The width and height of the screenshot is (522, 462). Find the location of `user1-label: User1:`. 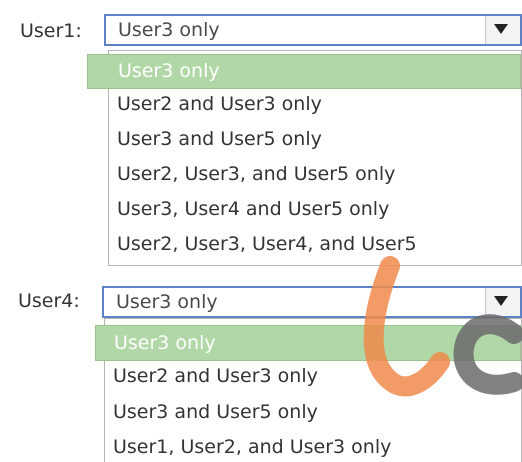

user1-label: User1: is located at coordinates (51, 31).